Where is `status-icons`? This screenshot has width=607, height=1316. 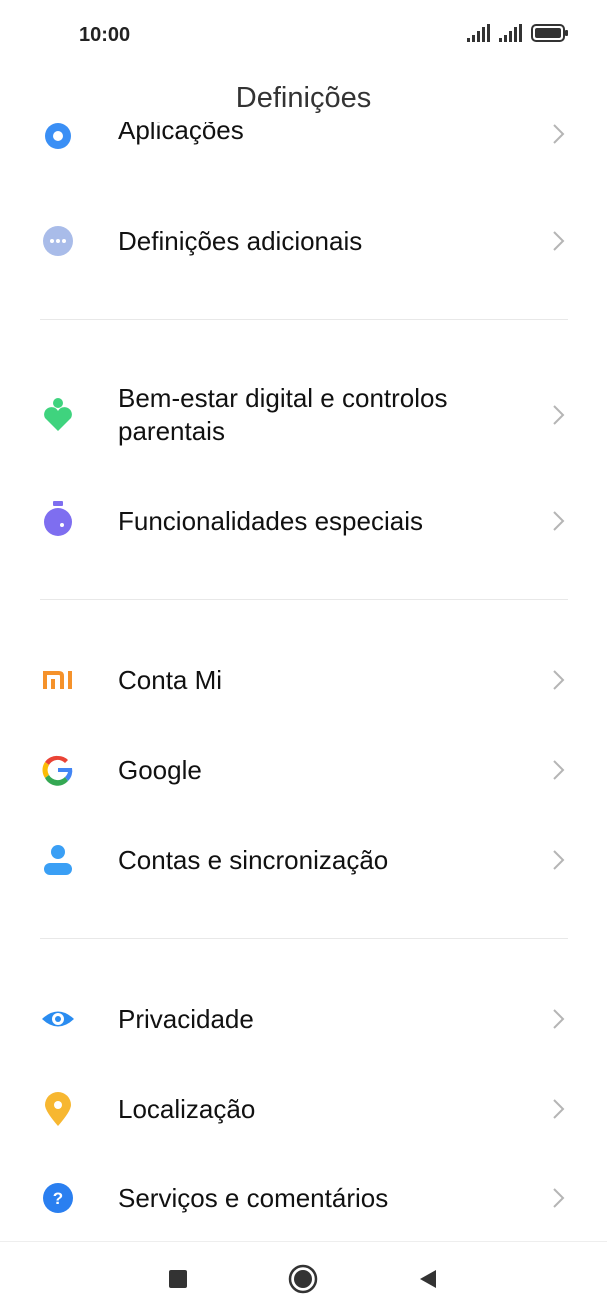 status-icons is located at coordinates (518, 35).